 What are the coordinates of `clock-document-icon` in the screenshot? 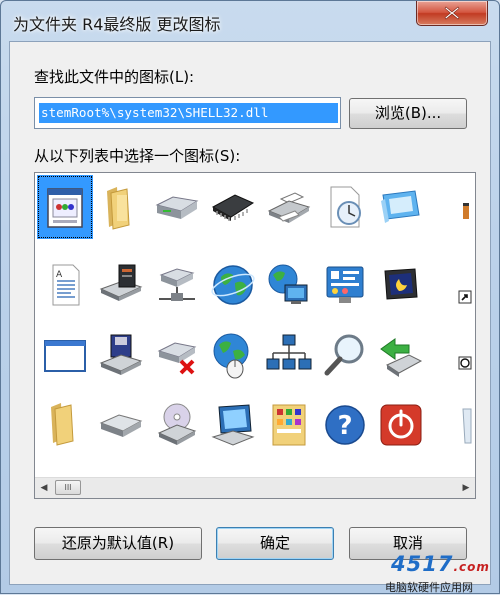 It's located at (345, 207).